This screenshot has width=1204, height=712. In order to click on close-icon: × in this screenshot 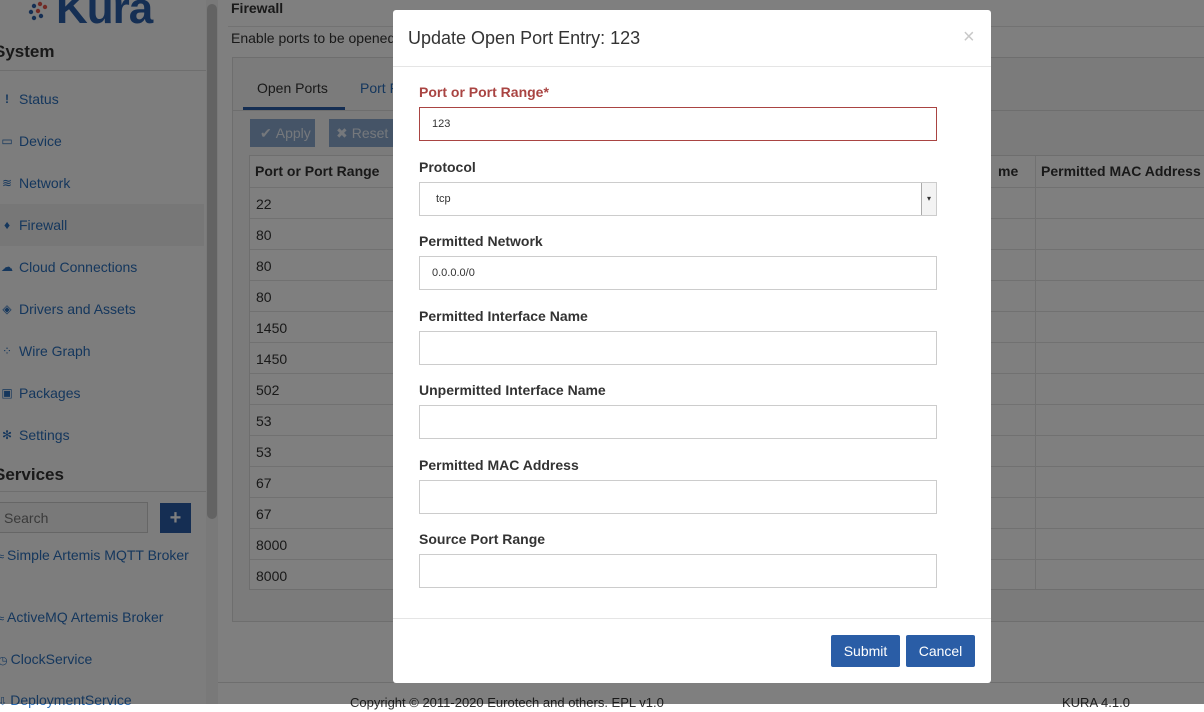, I will do `click(969, 37)`.